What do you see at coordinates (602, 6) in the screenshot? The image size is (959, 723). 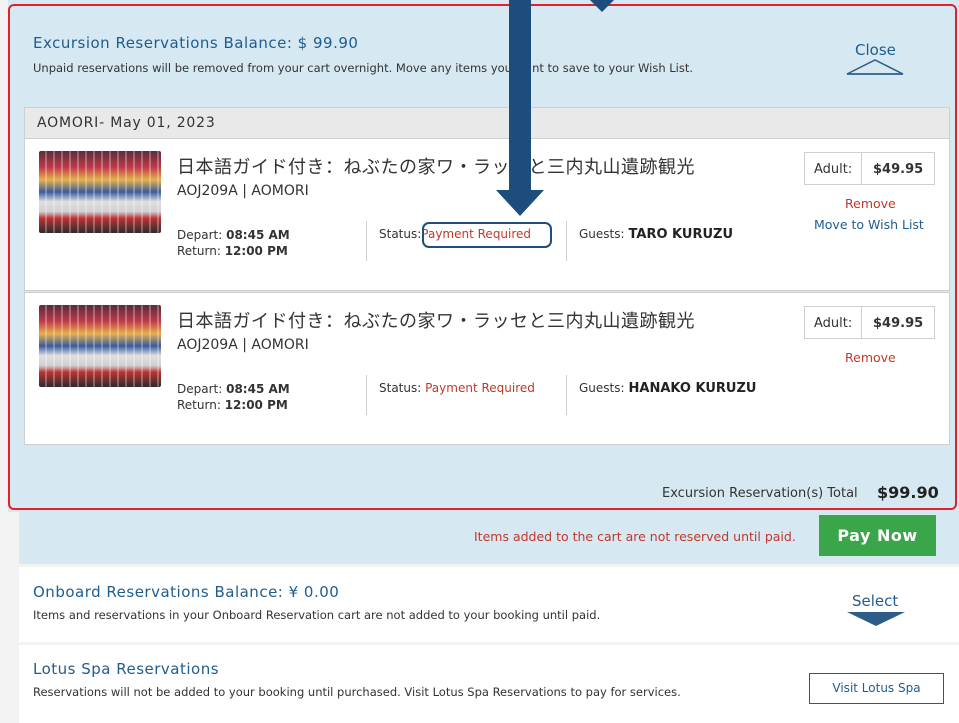 I see `chevron-down-icon` at bounding box center [602, 6].